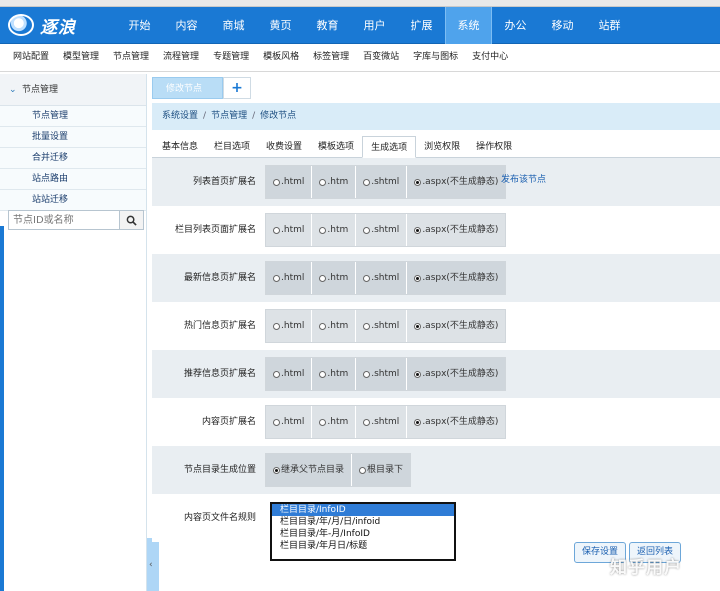 Image resolution: width=720 pixels, height=591 pixels. Describe the element at coordinates (381, 470) in the screenshot. I see `radio-option: 根目录下` at that location.